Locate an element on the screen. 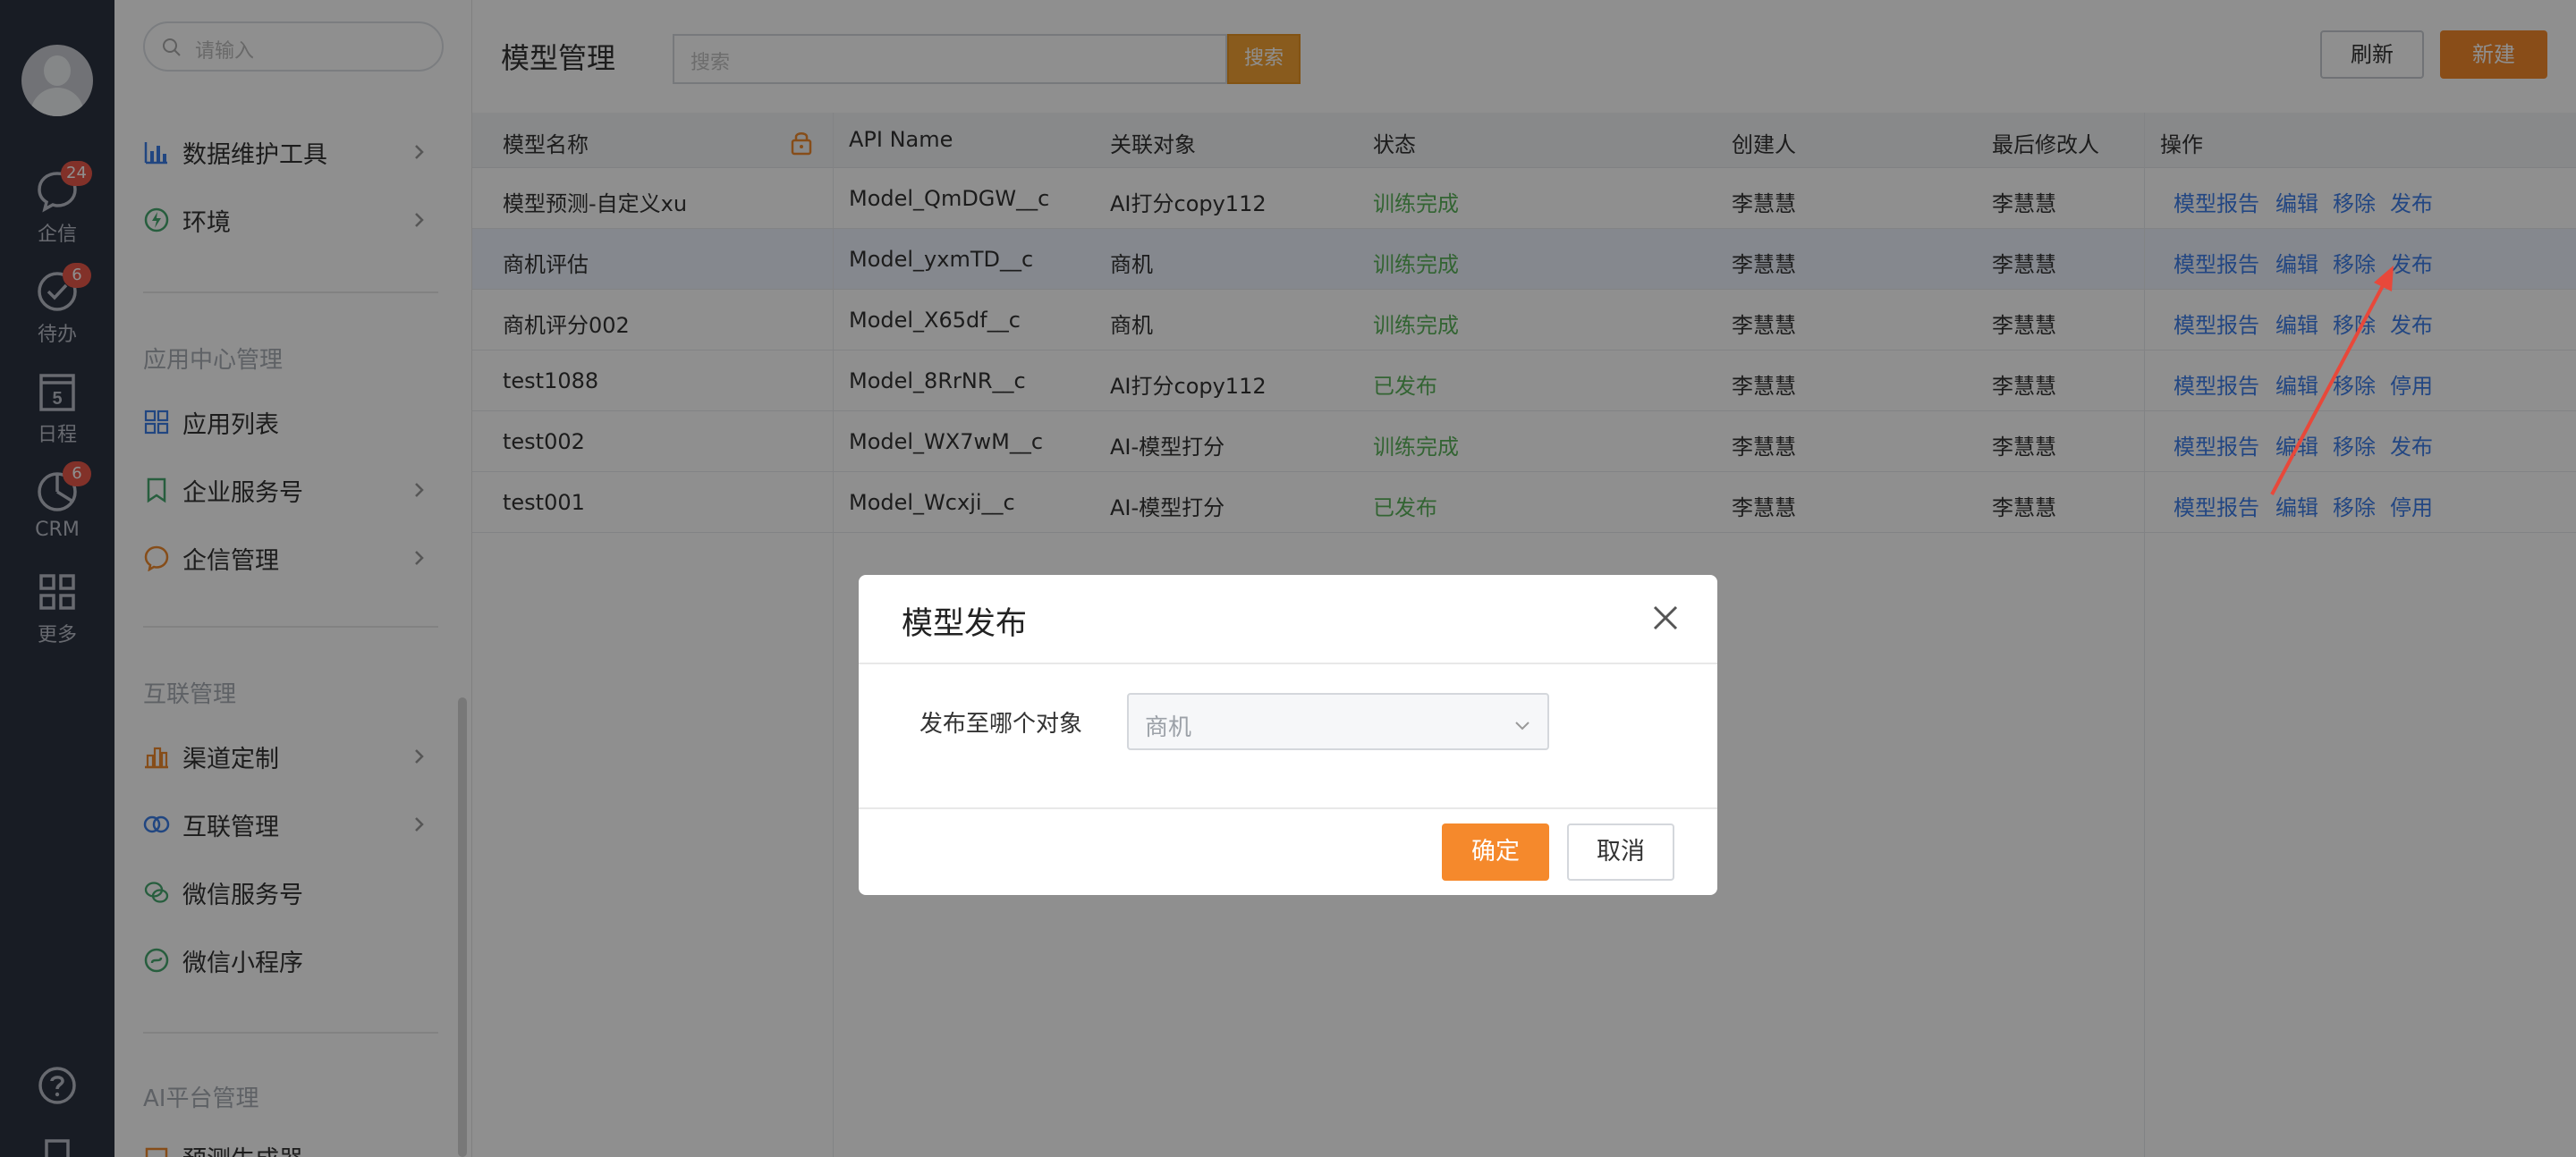 The height and width of the screenshot is (1157, 2576). chevron-down-icon is located at coordinates (1522, 726).